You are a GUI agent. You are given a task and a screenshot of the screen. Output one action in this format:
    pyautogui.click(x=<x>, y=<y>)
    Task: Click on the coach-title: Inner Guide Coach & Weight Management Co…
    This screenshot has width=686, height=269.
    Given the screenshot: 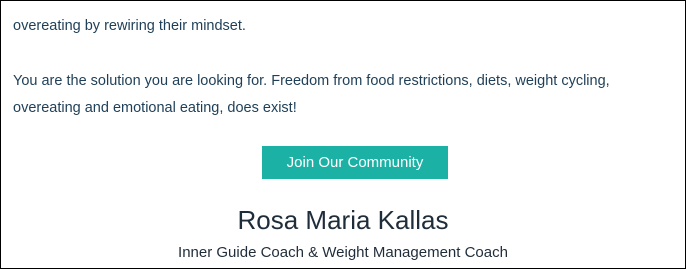 What is the action you would take?
    pyautogui.click(x=343, y=252)
    